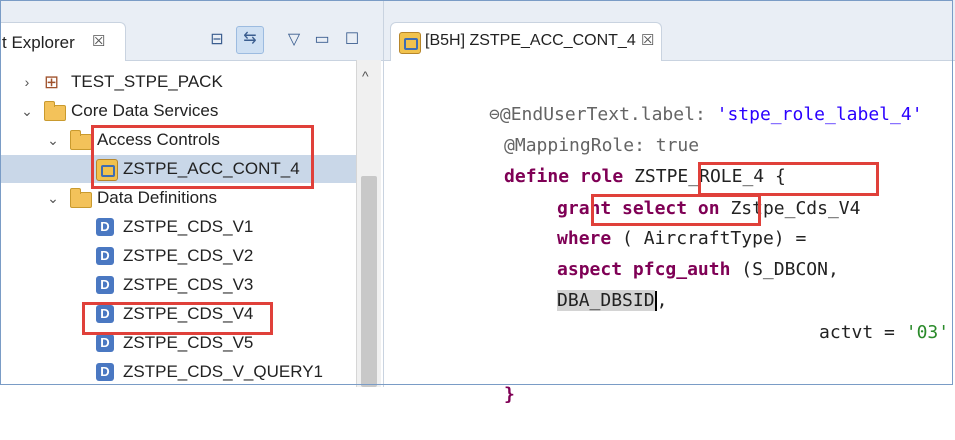 This screenshot has width=955, height=440. I want to click on closing-brace: }, so click(509, 394).